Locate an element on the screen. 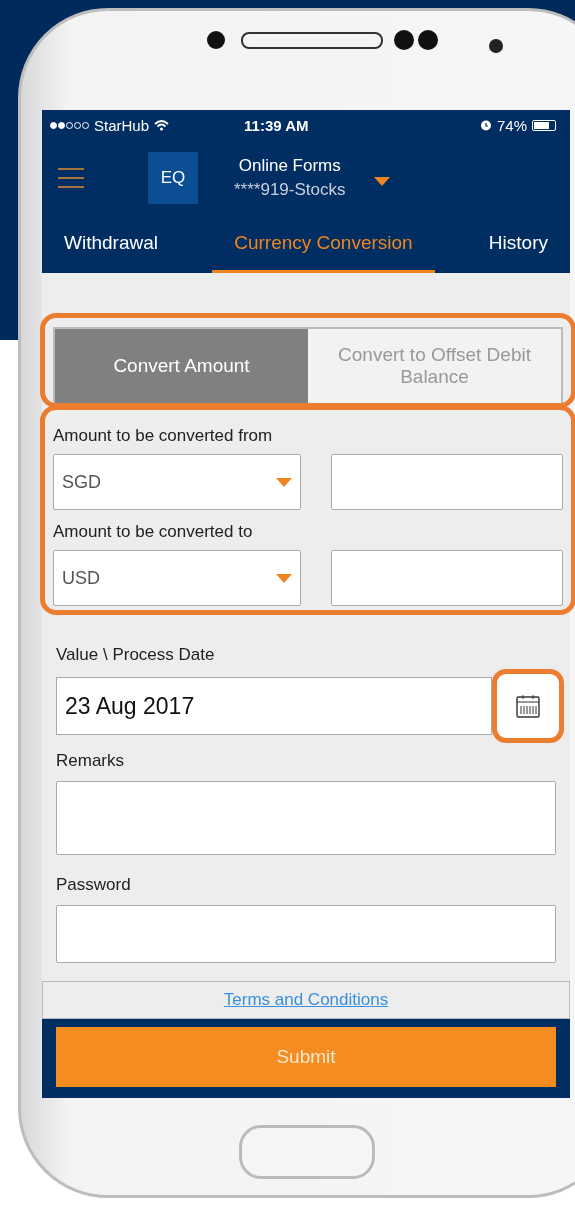 Image resolution: width=575 pixels, height=1205 pixels. home-button is located at coordinates (307, 1152).